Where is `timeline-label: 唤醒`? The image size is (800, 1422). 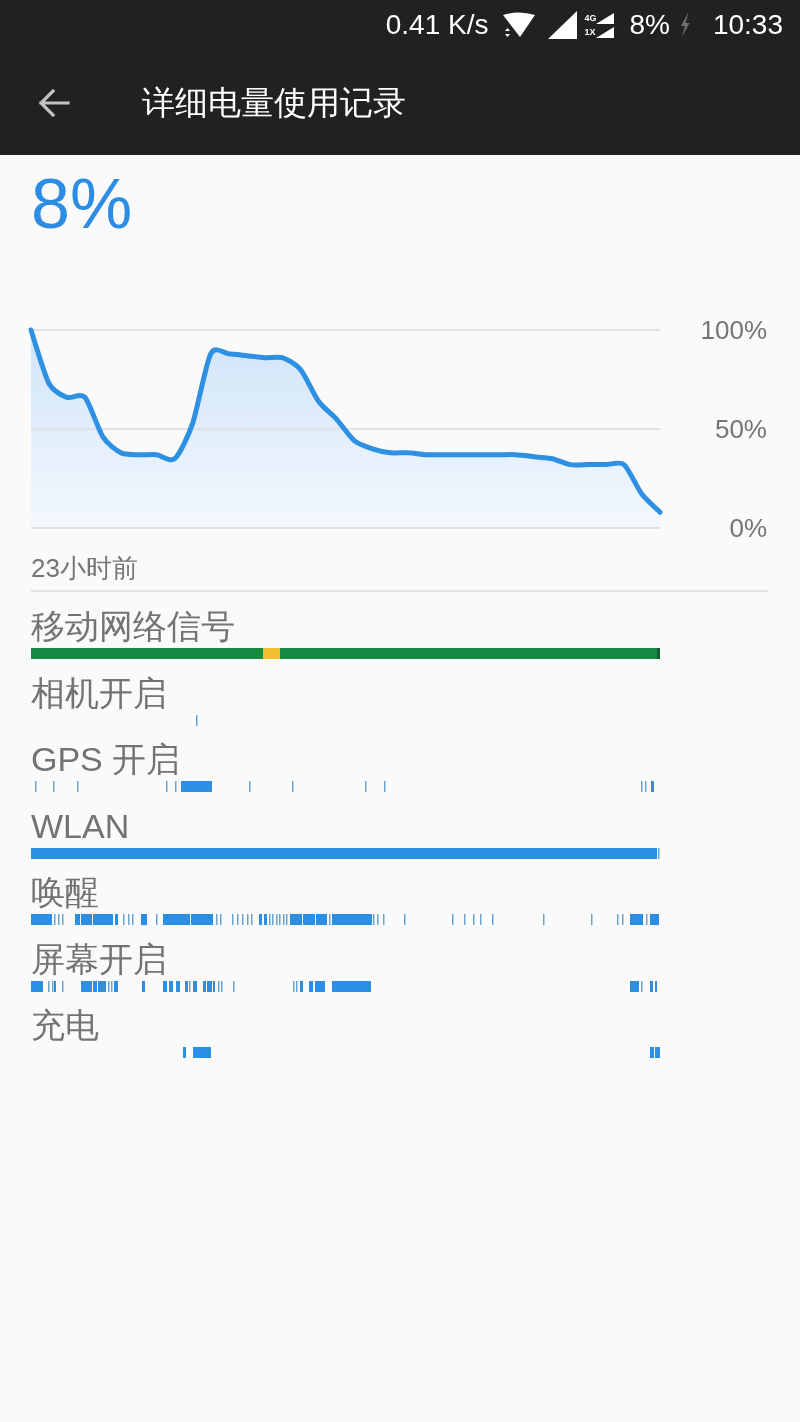
timeline-label: 唤醒 is located at coordinates (65, 892).